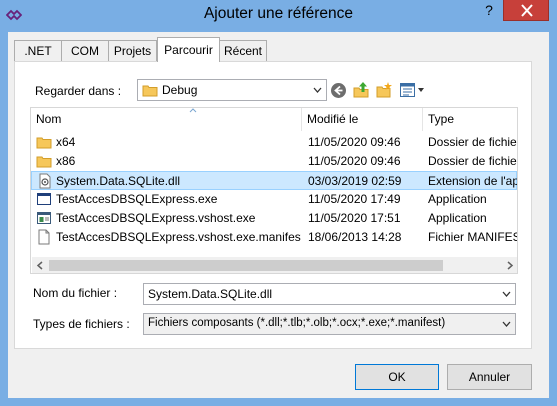 This screenshot has width=557, height=406. I want to click on item-name: TestAccesDBSQLExpress.exe, so click(137, 199).